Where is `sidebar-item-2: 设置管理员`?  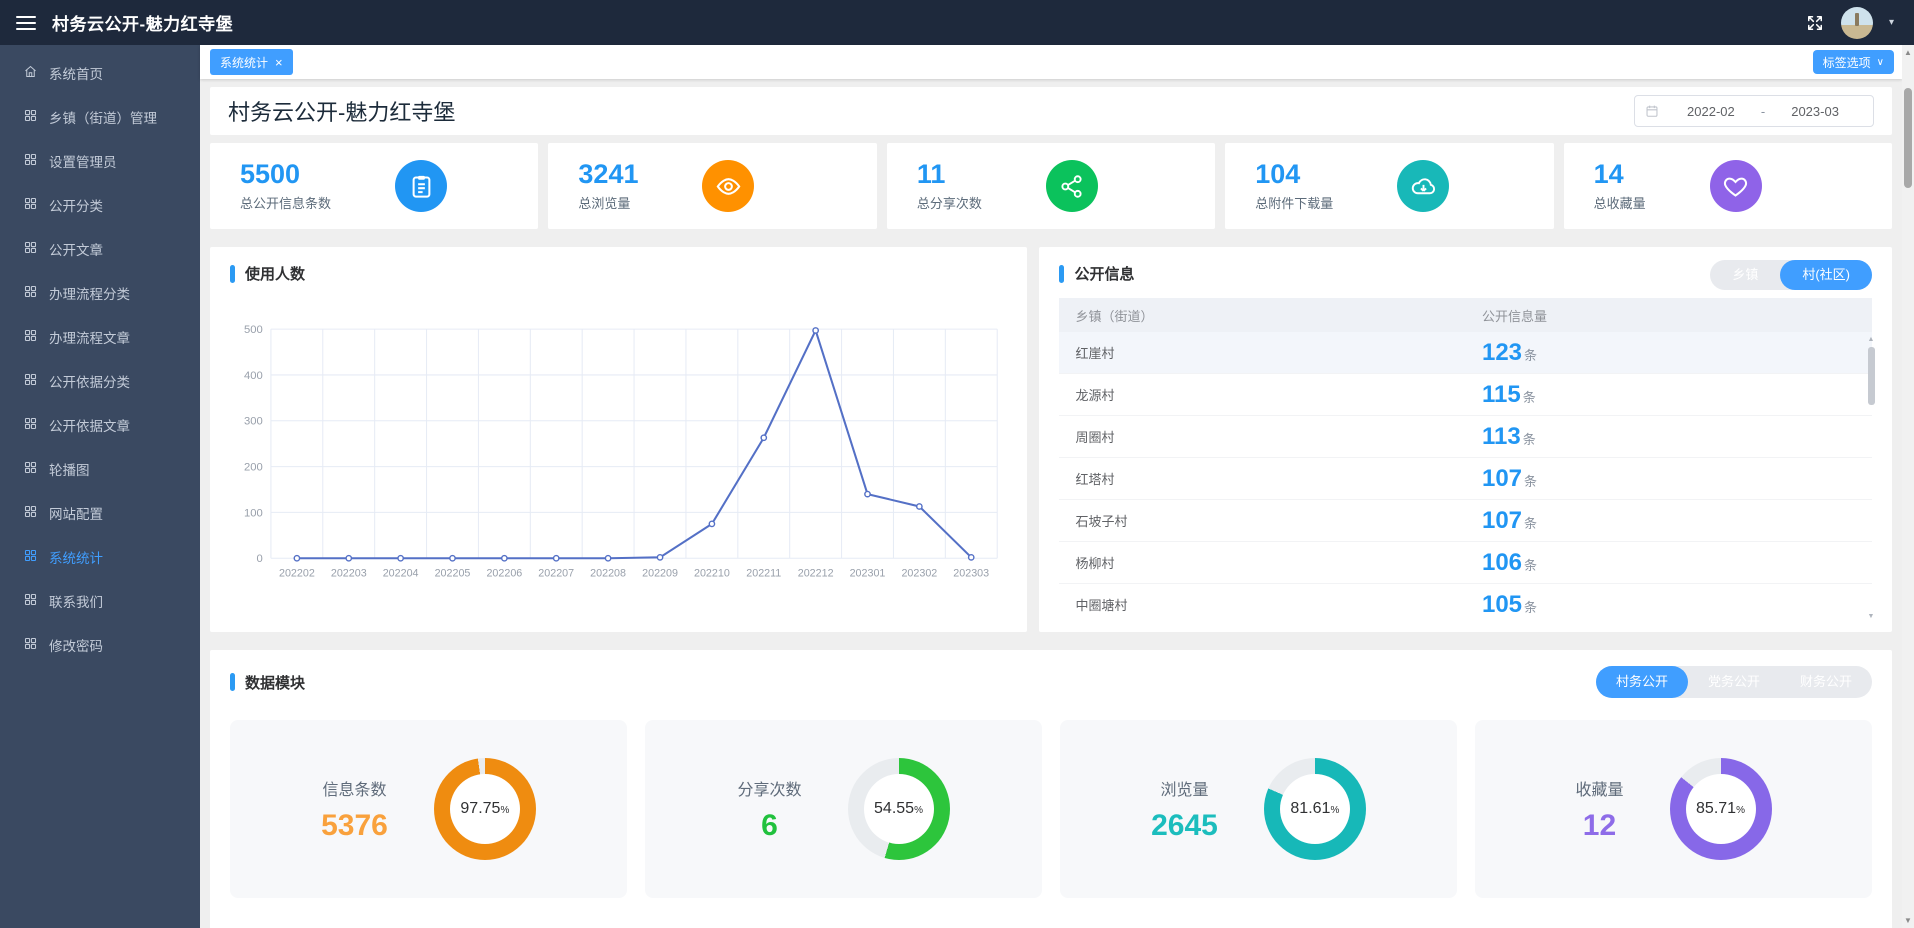
sidebar-item-2: 设置管理员 is located at coordinates (100, 161).